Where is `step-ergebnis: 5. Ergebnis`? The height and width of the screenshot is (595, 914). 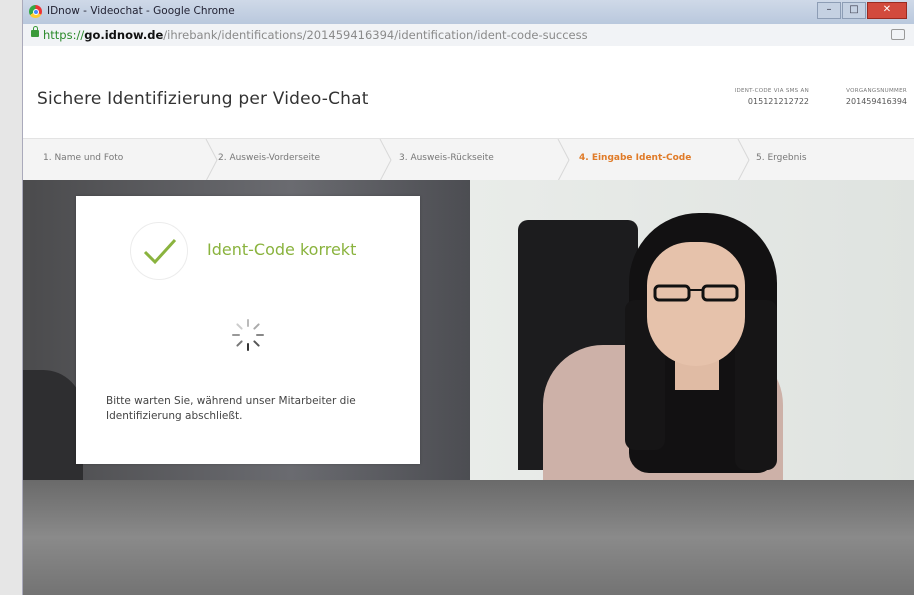
step-ergebnis: 5. Ergebnis is located at coordinates (781, 158).